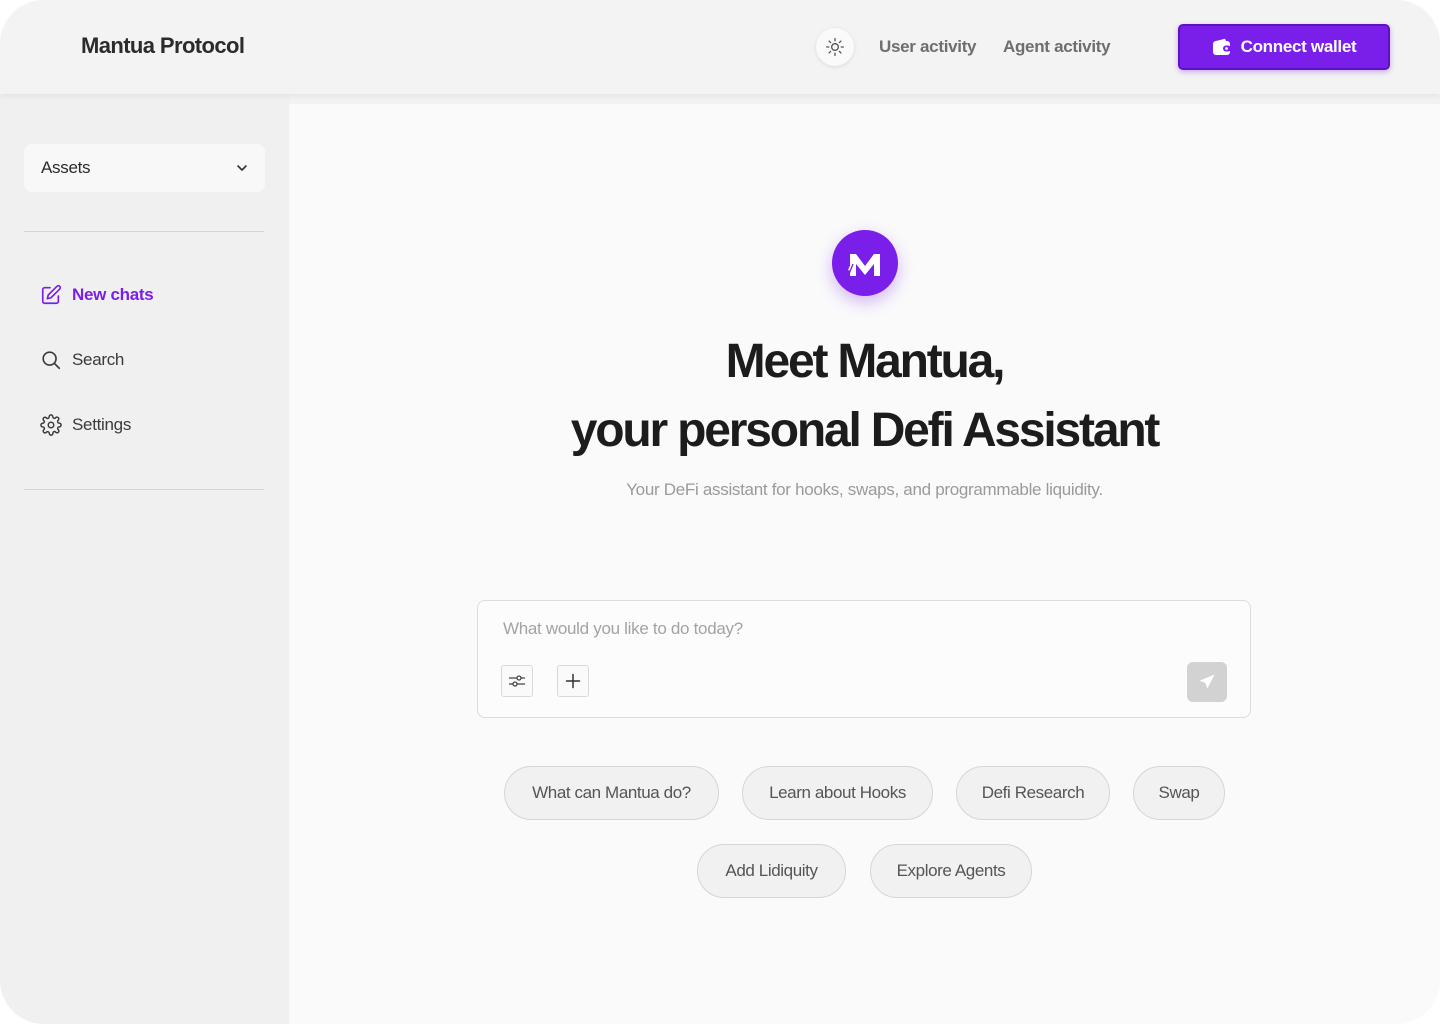 The image size is (1440, 1024). Describe the element at coordinates (864, 659) in the screenshot. I see `chat-composer` at that location.